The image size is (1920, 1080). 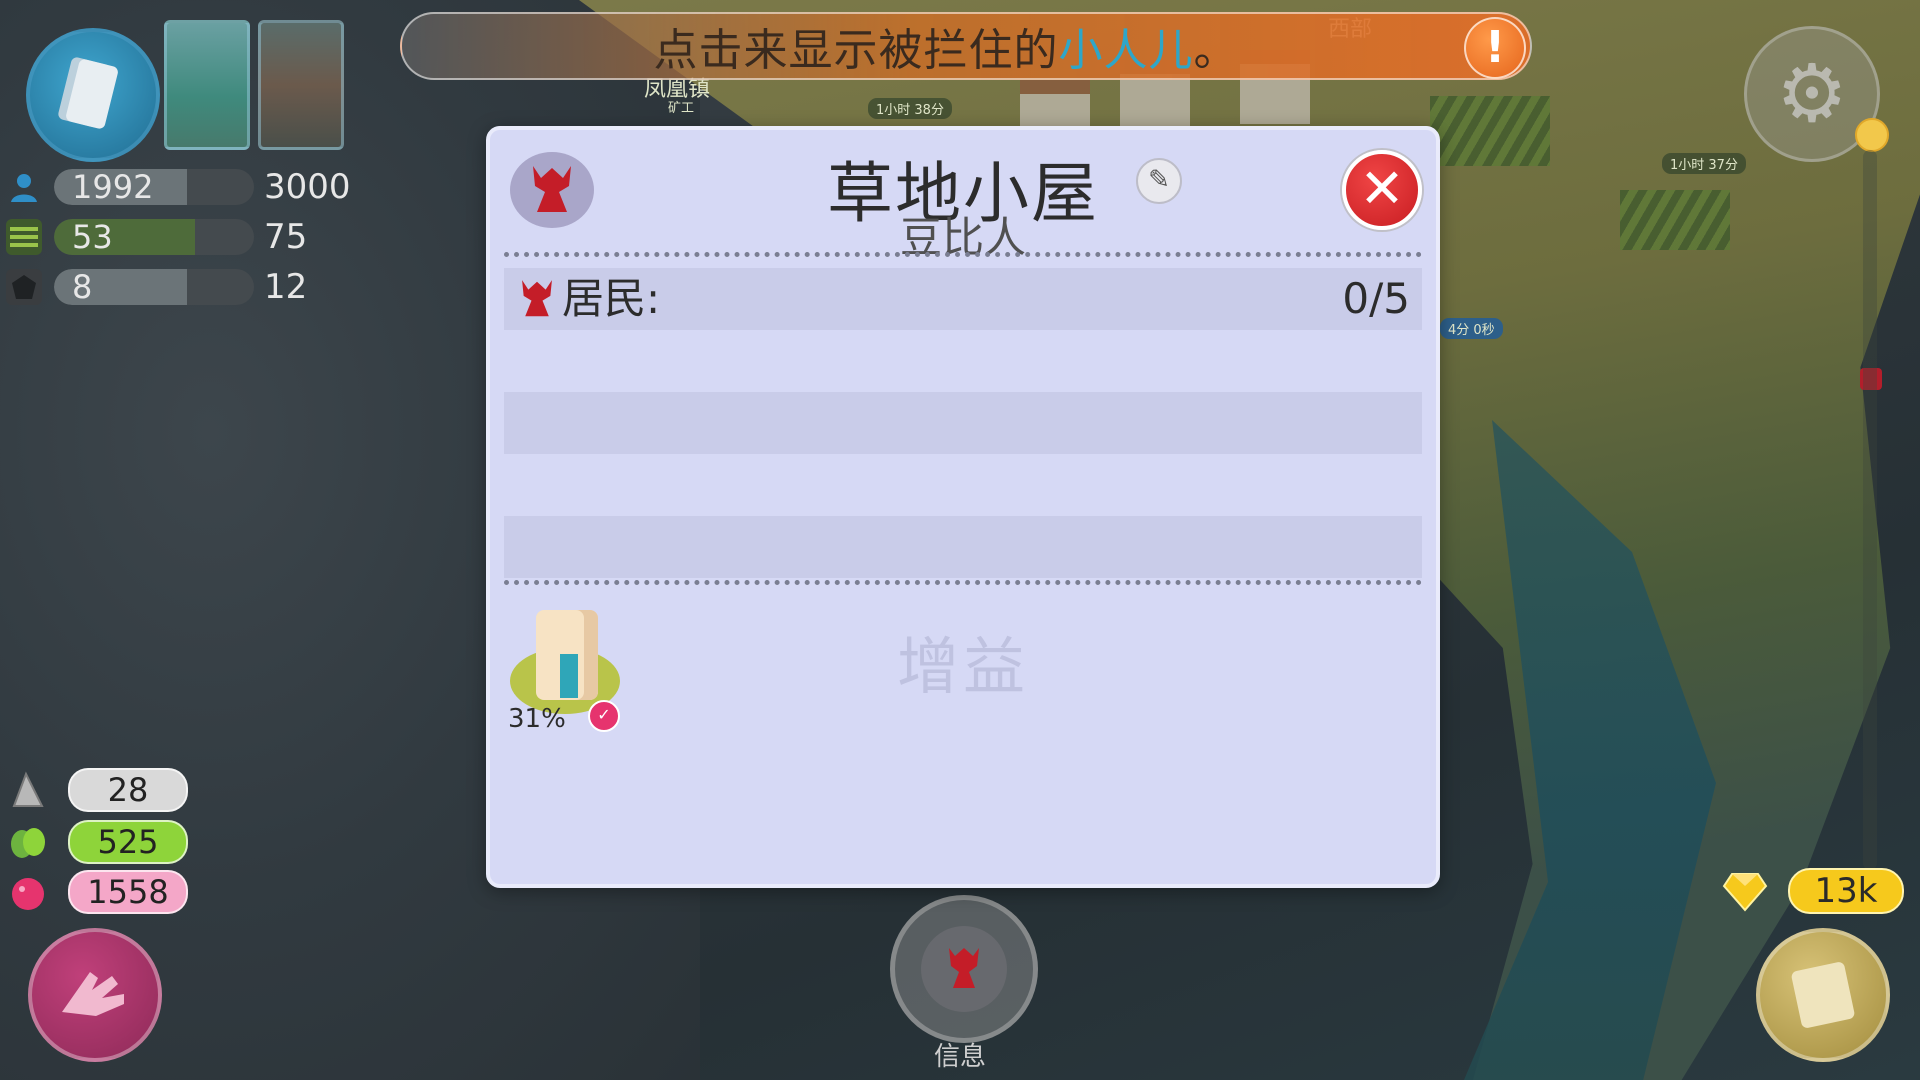 I want to click on notification-banner: 点击来显示被拦住的小人儿。 !, so click(x=966, y=46).